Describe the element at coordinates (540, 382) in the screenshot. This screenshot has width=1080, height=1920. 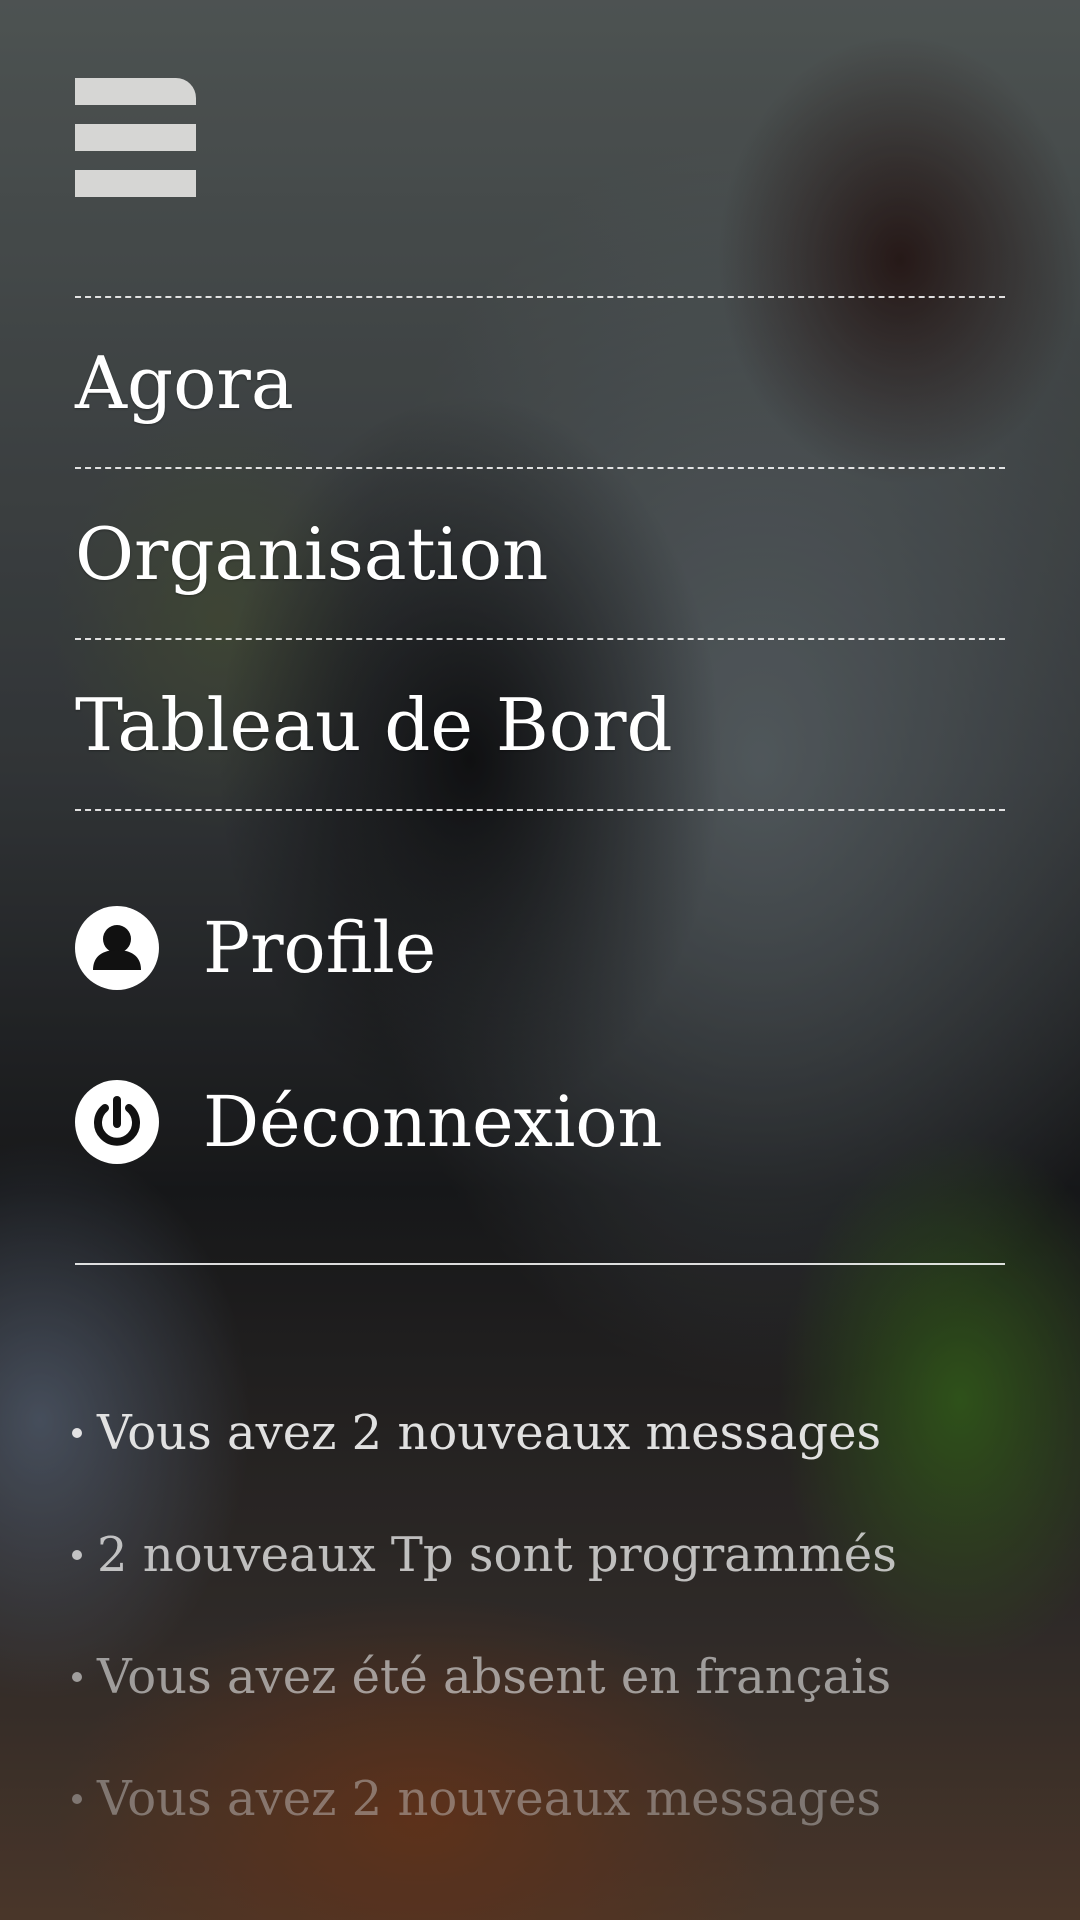
I see `menu-item-agora: Agora` at that location.